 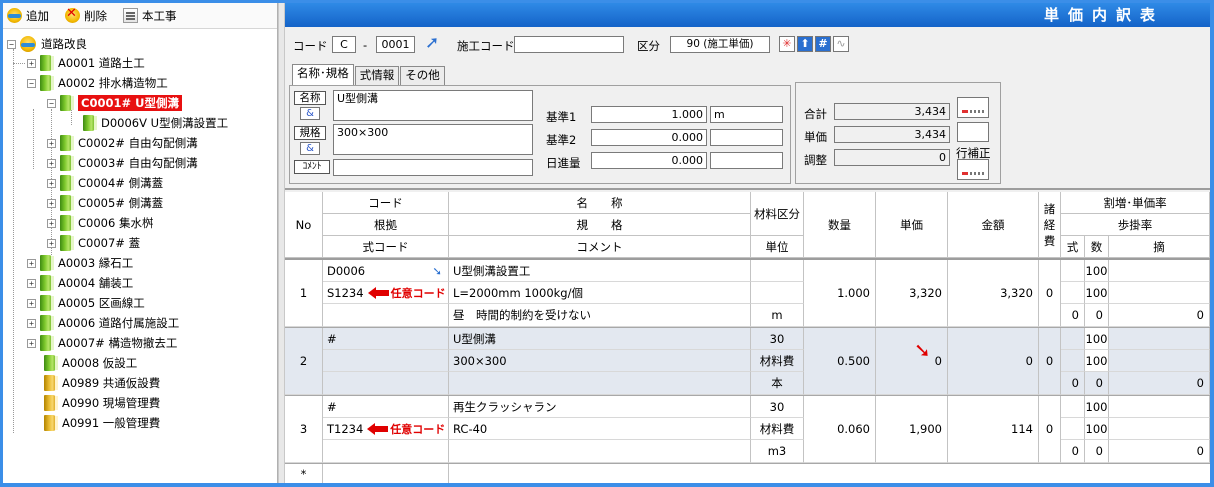 What do you see at coordinates (649, 114) in the screenshot?
I see `kijun1-field: 1.000` at bounding box center [649, 114].